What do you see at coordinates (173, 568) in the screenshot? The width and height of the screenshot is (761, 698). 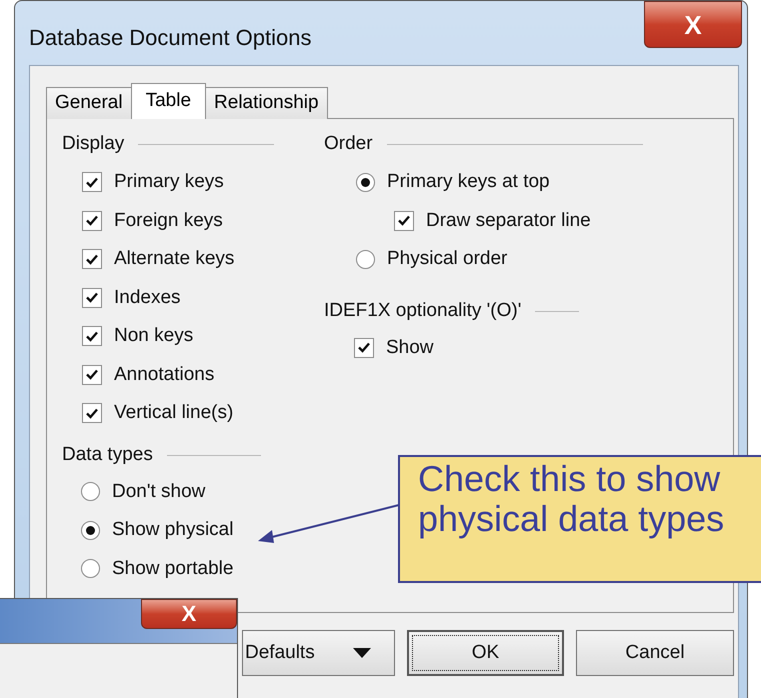 I see `radio-label: Show portable` at bounding box center [173, 568].